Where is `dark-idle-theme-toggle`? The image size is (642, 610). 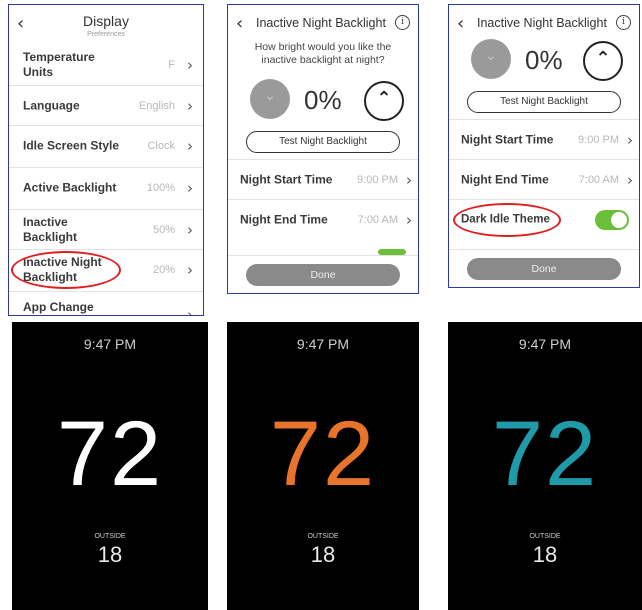 dark-idle-theme-toggle is located at coordinates (612, 220).